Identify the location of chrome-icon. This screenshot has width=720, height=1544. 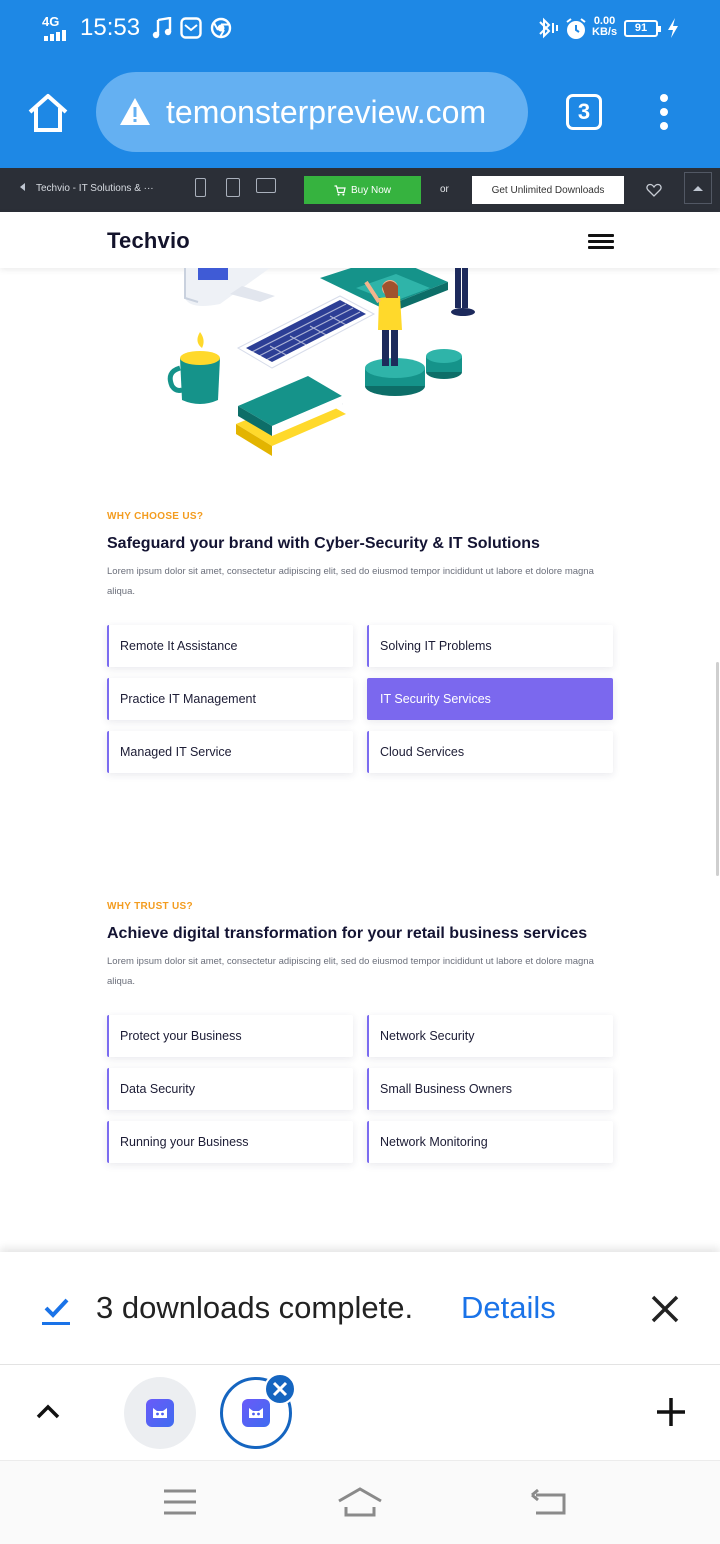
(221, 28).